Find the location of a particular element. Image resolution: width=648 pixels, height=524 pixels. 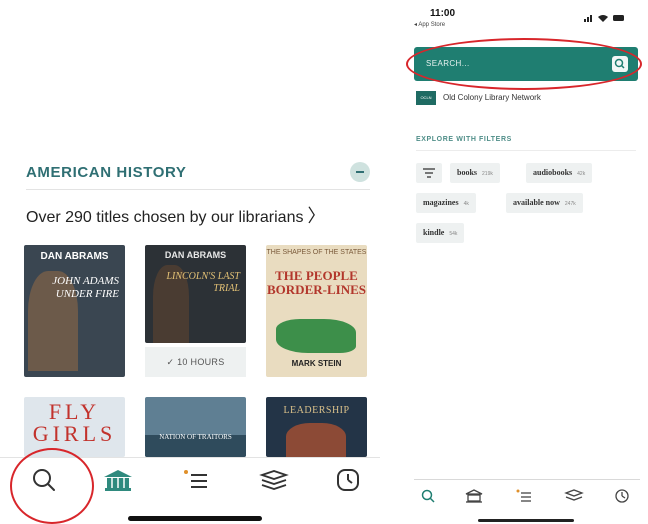

tab-bar is located at coordinates (527, 497).